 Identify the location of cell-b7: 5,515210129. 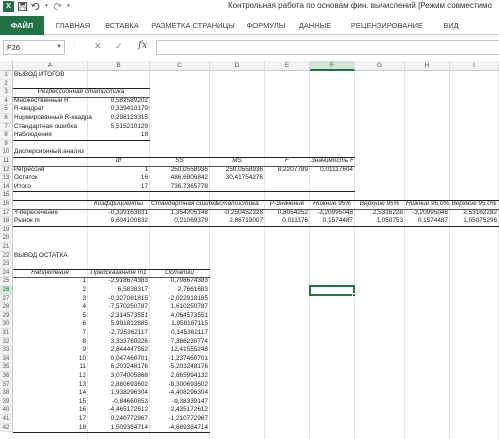
(118, 127).